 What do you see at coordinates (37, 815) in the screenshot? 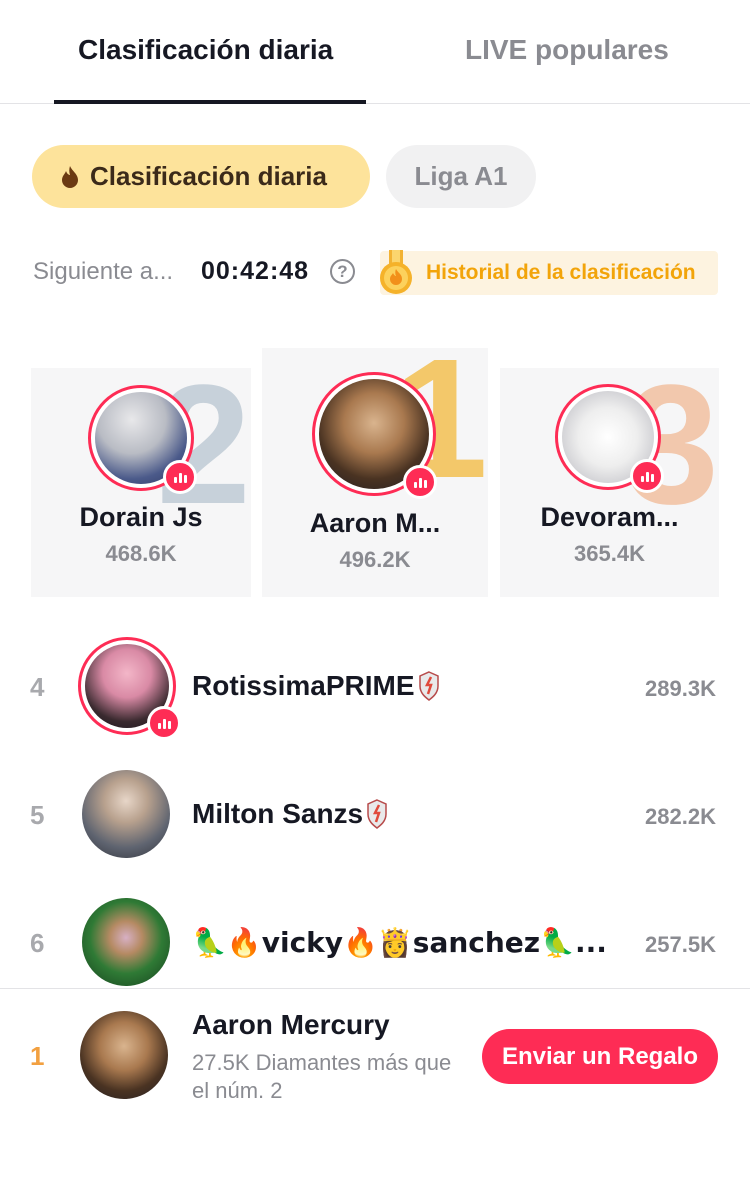
I see `rank-number: 5` at bounding box center [37, 815].